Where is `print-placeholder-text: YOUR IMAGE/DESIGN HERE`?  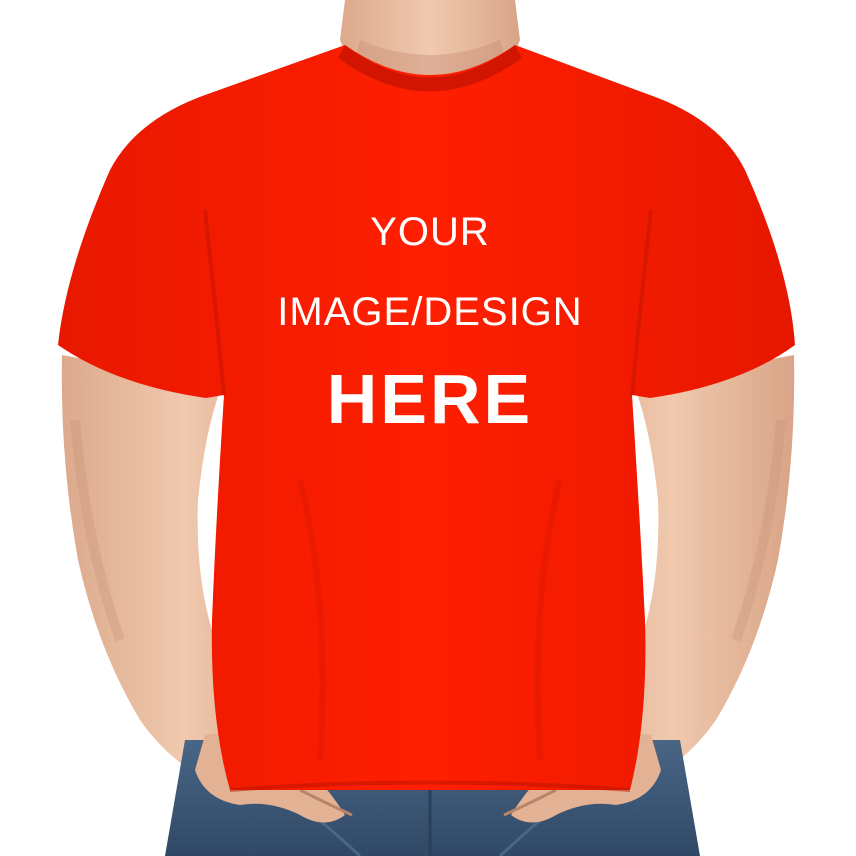 print-placeholder-text: YOUR IMAGE/DESIGN HERE is located at coordinates (430, 317).